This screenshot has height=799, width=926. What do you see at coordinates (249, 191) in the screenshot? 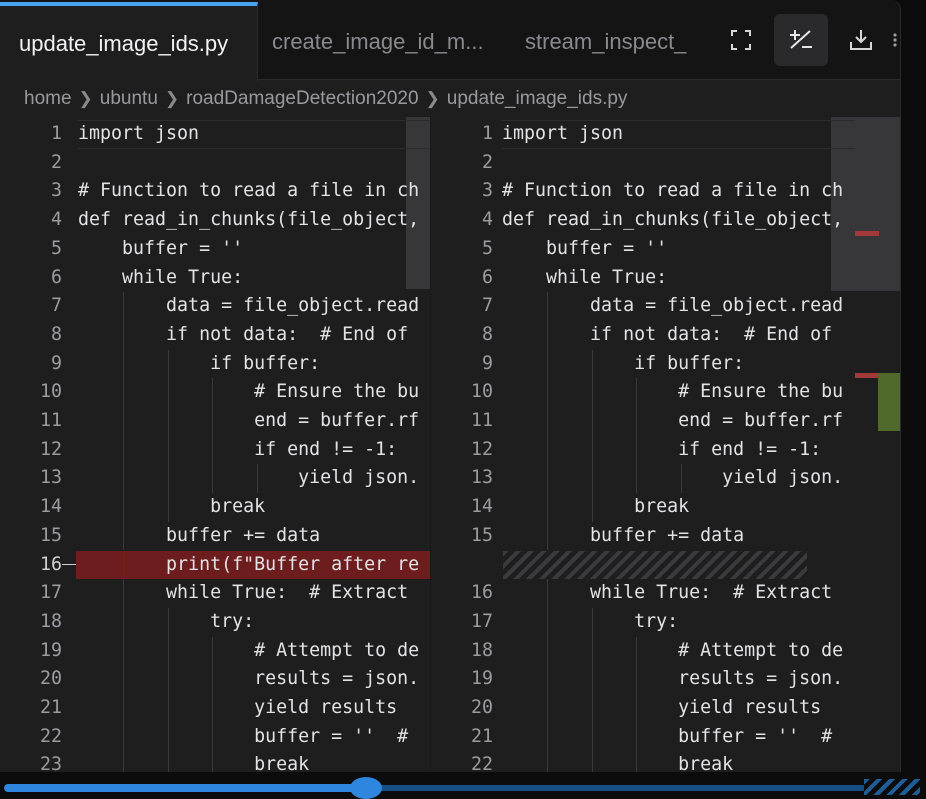
I see `code-text: # Function to read a file in ch` at bounding box center [249, 191].